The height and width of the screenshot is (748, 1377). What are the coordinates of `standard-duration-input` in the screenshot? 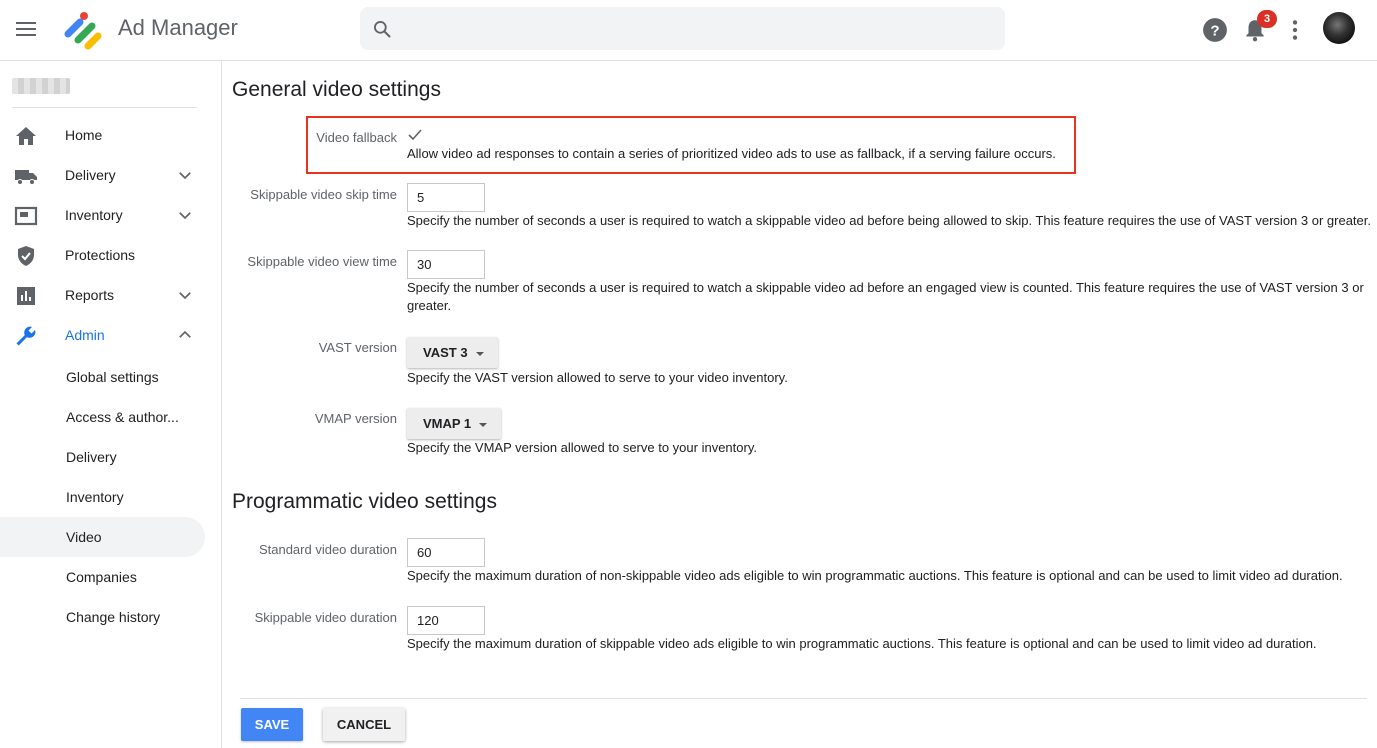 It's located at (446, 552).